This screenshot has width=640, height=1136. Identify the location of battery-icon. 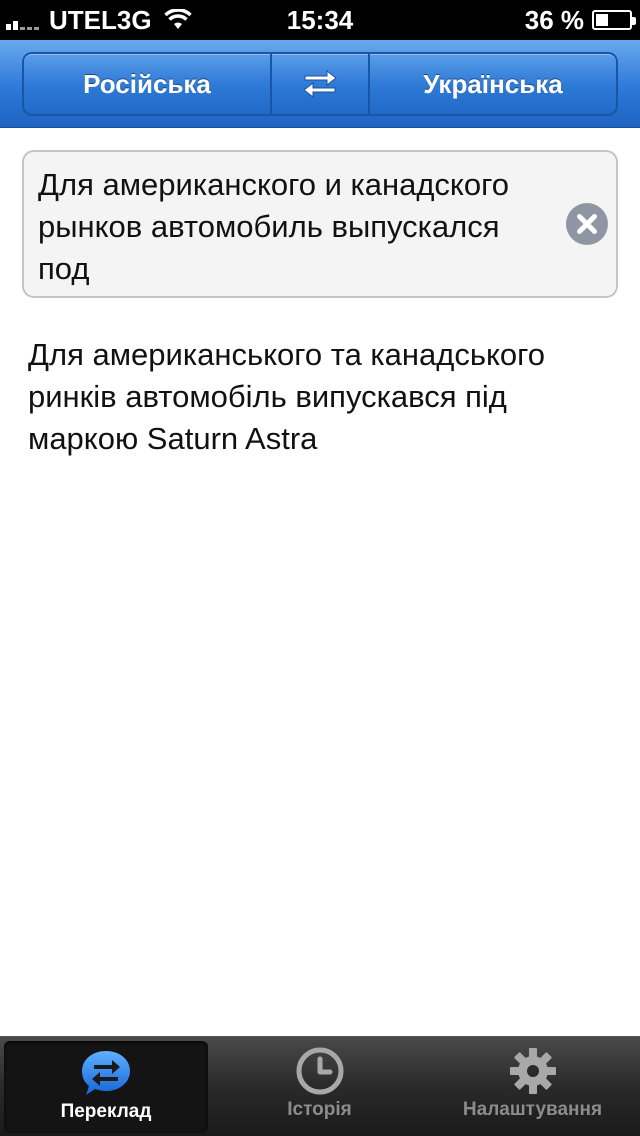
(614, 20).